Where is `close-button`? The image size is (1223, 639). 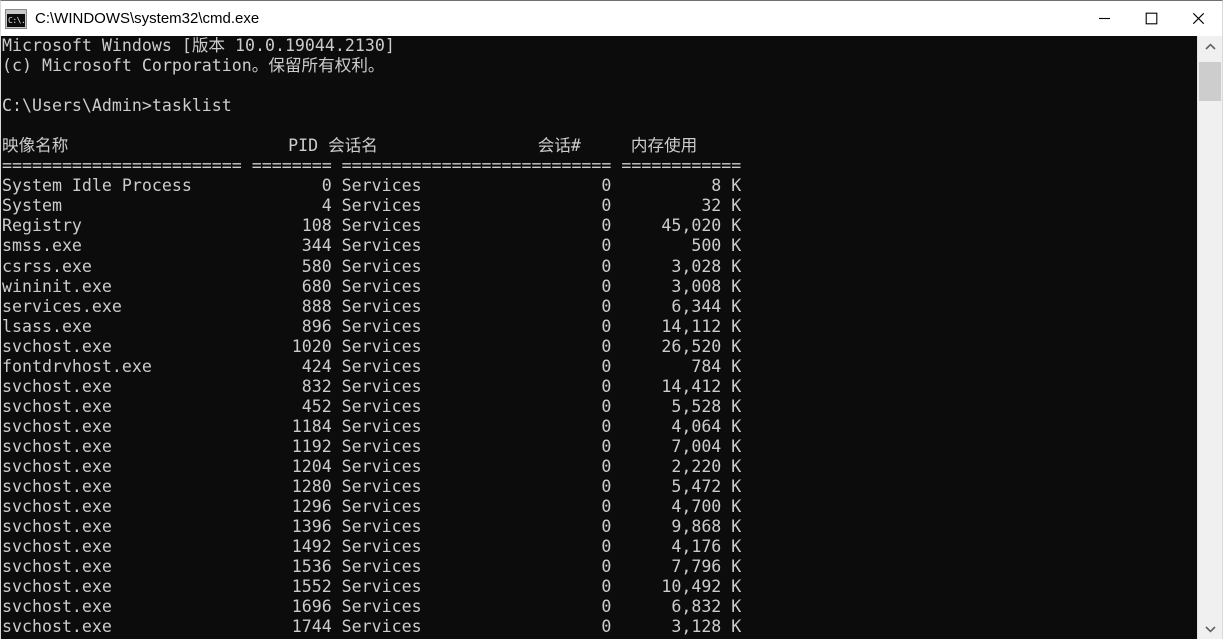 close-button is located at coordinates (1198, 18).